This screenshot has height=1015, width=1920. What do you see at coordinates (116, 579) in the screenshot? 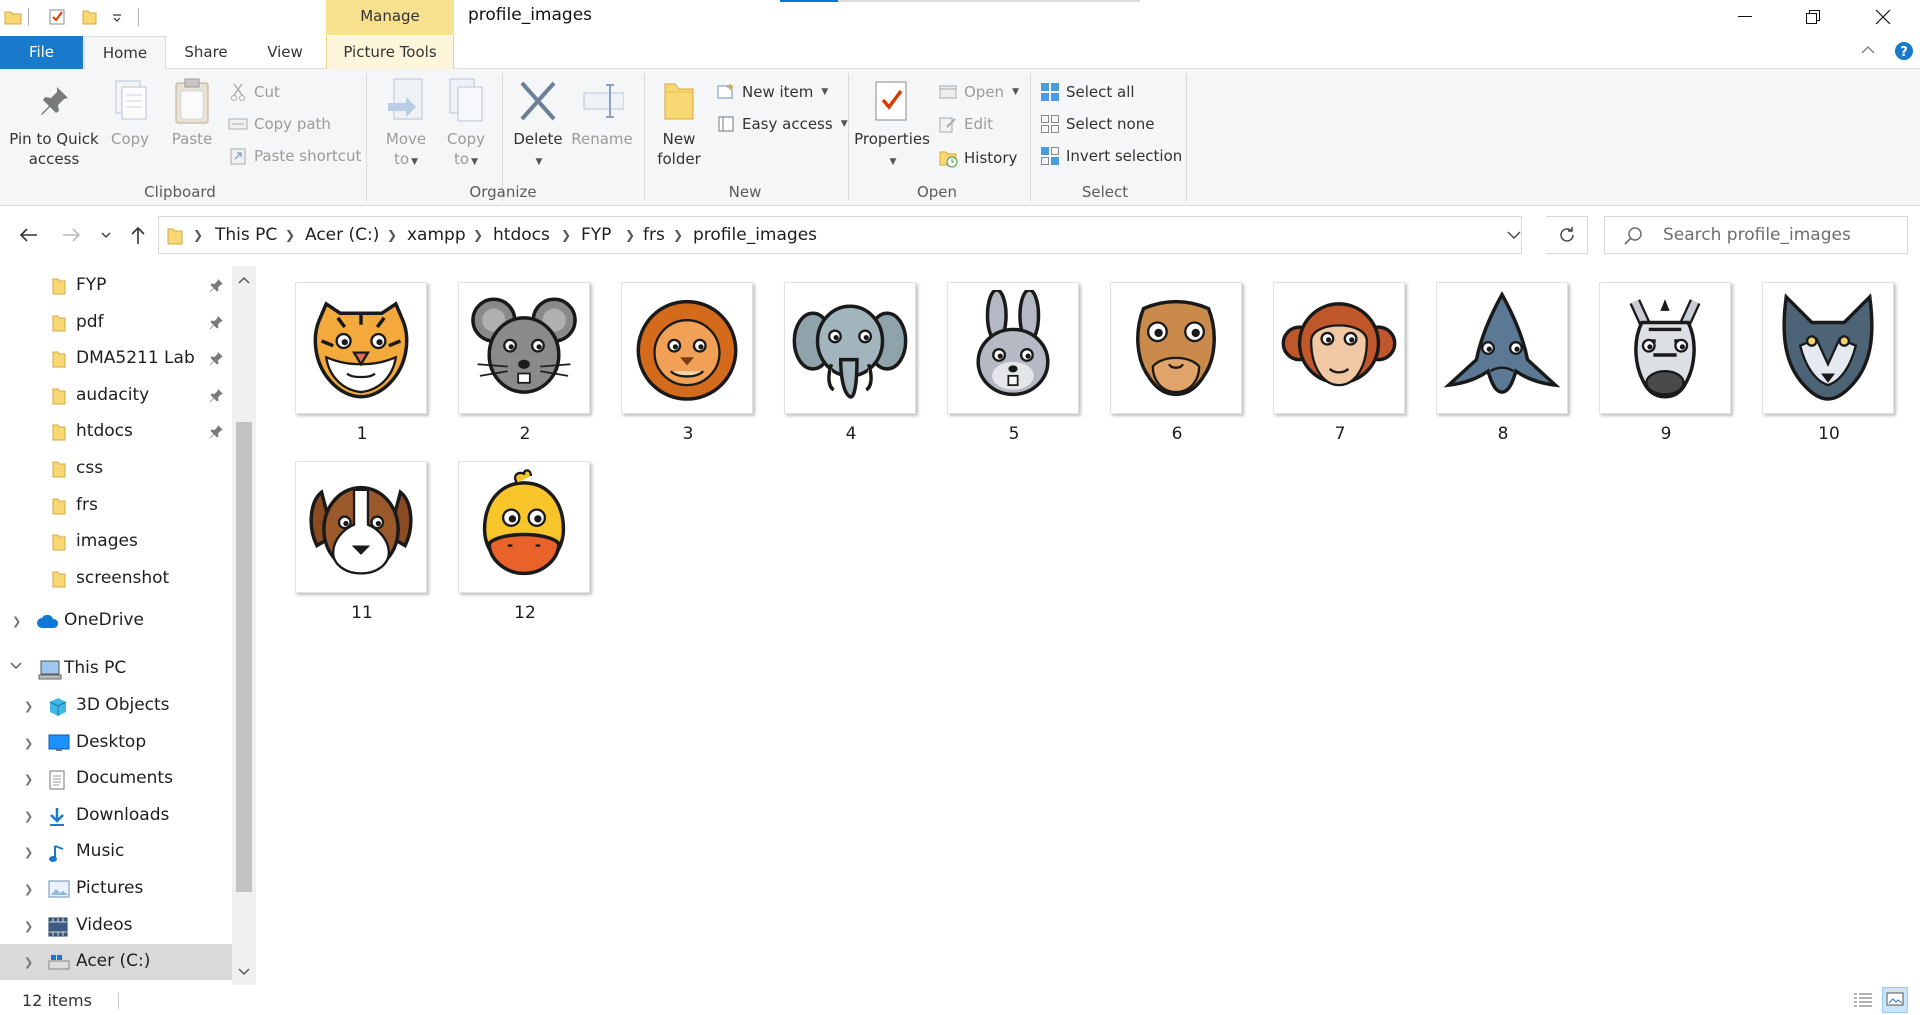
I see `sidebar-item-screenshot: screenshot` at bounding box center [116, 579].